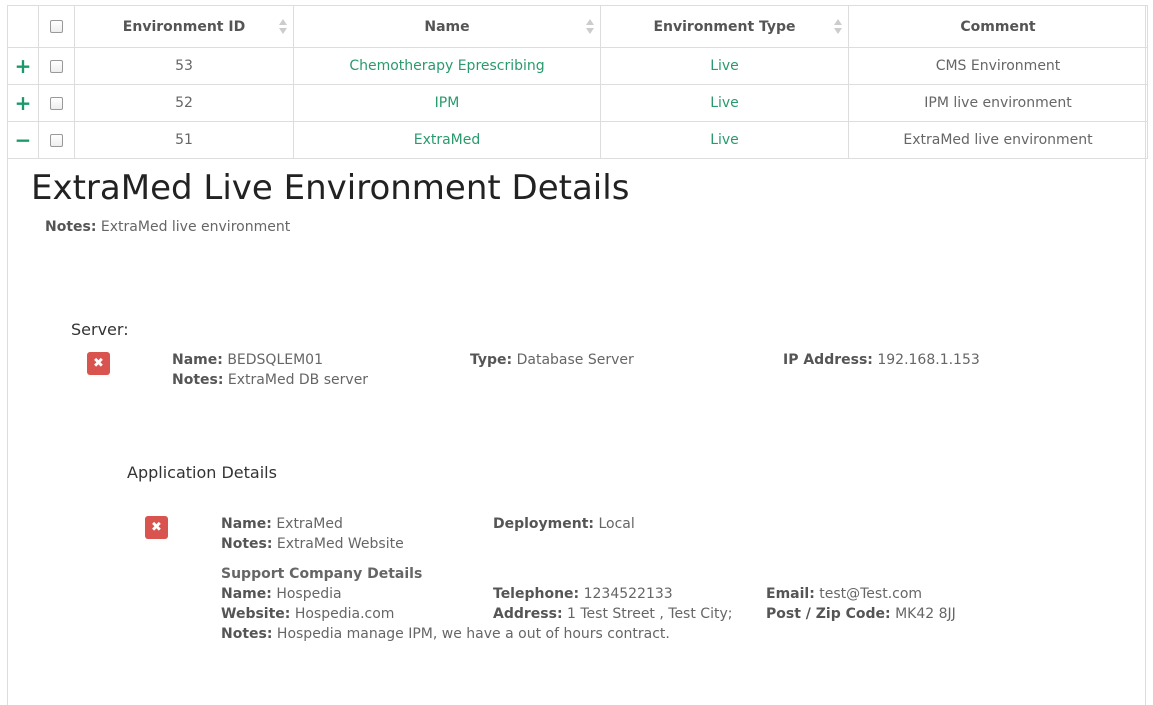 Image resolution: width=1153 pixels, height=705 pixels. Describe the element at coordinates (447, 140) in the screenshot. I see `environment-name-link: ExtraMed` at that location.